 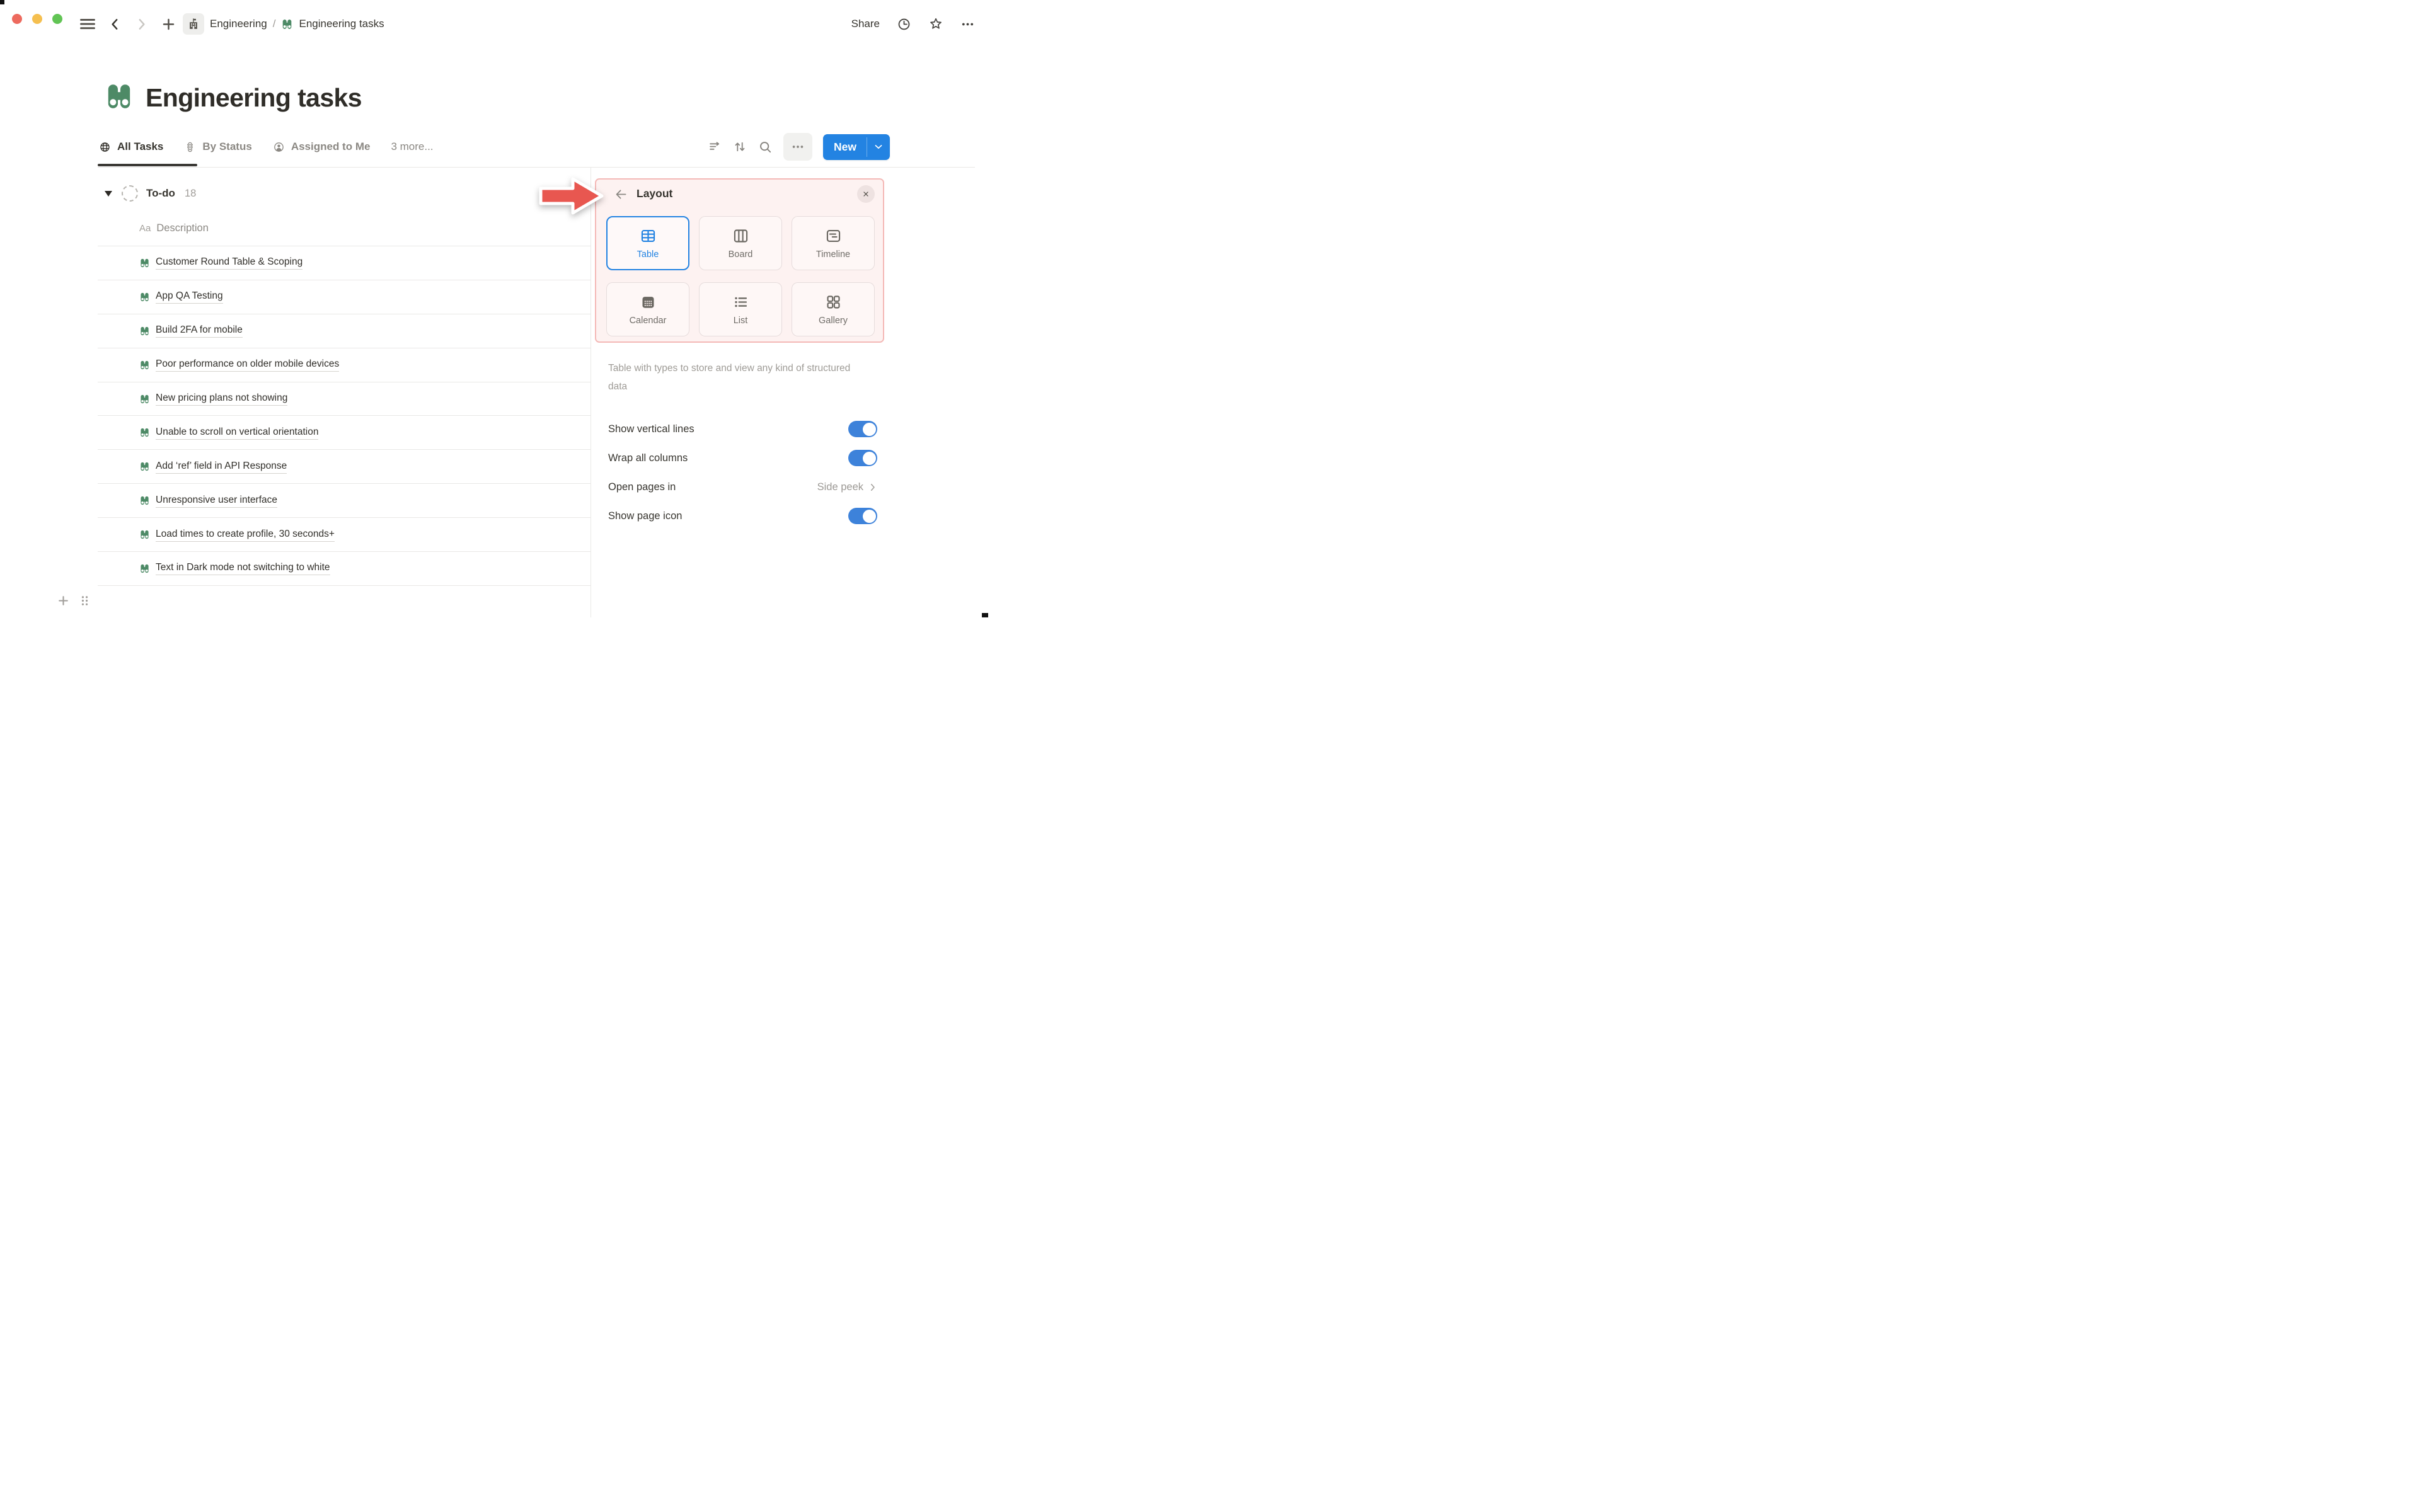 I want to click on table-row: Add ‘ref’ field in API Response, so click(x=345, y=467).